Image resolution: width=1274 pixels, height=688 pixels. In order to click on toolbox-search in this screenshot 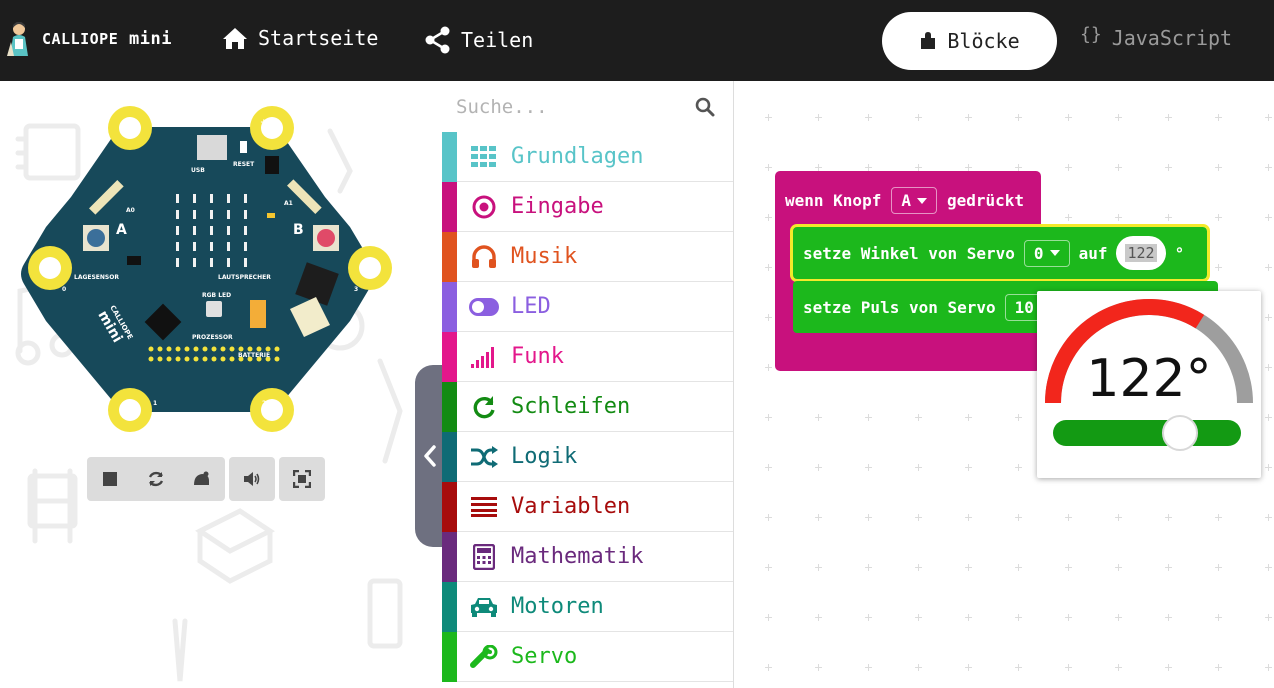, I will do `click(587, 106)`.